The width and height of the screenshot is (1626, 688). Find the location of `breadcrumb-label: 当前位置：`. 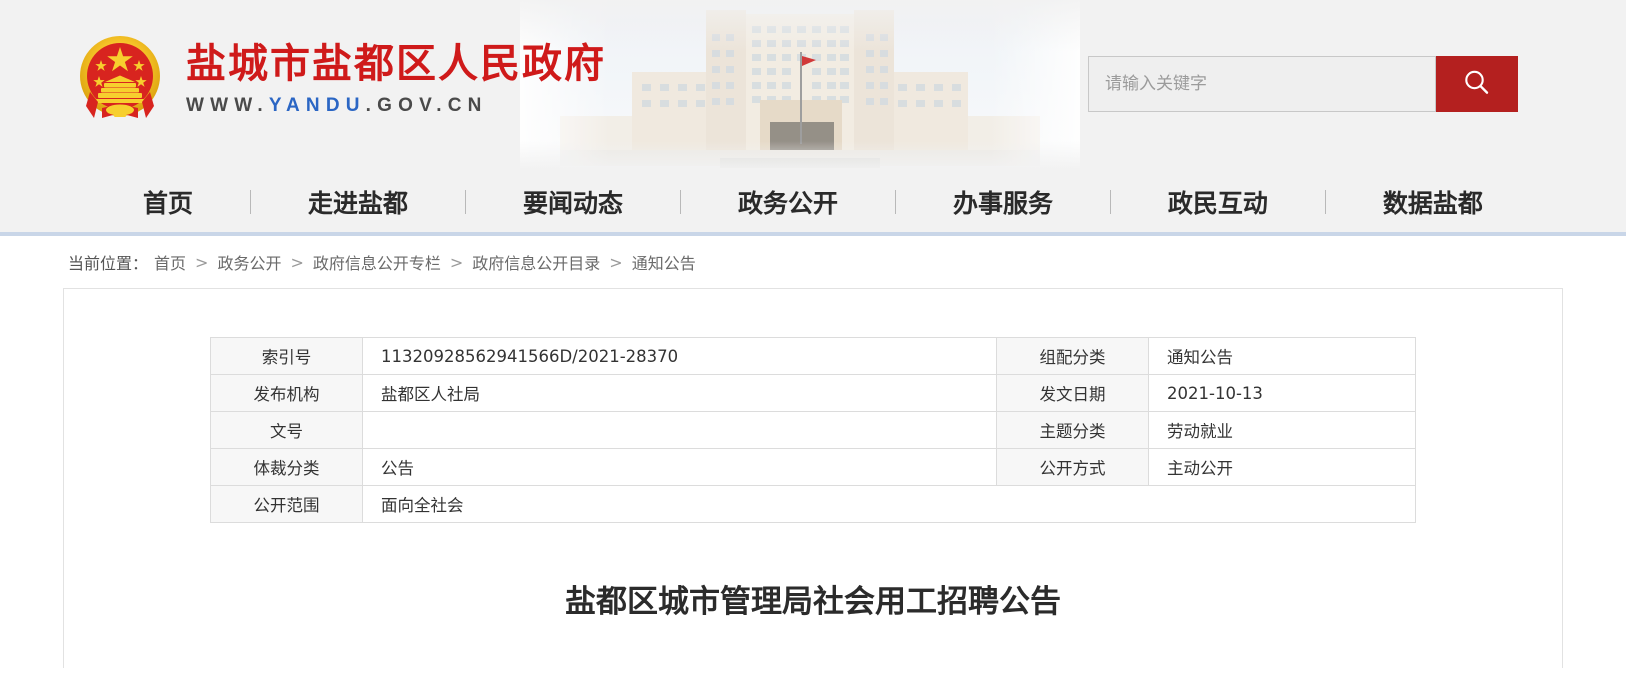

breadcrumb-label: 当前位置： is located at coordinates (108, 263).